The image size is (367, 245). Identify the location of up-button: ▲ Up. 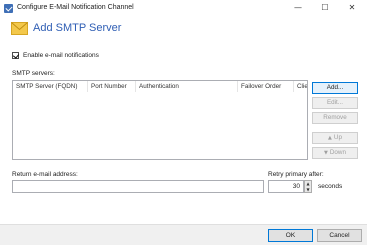
(335, 138).